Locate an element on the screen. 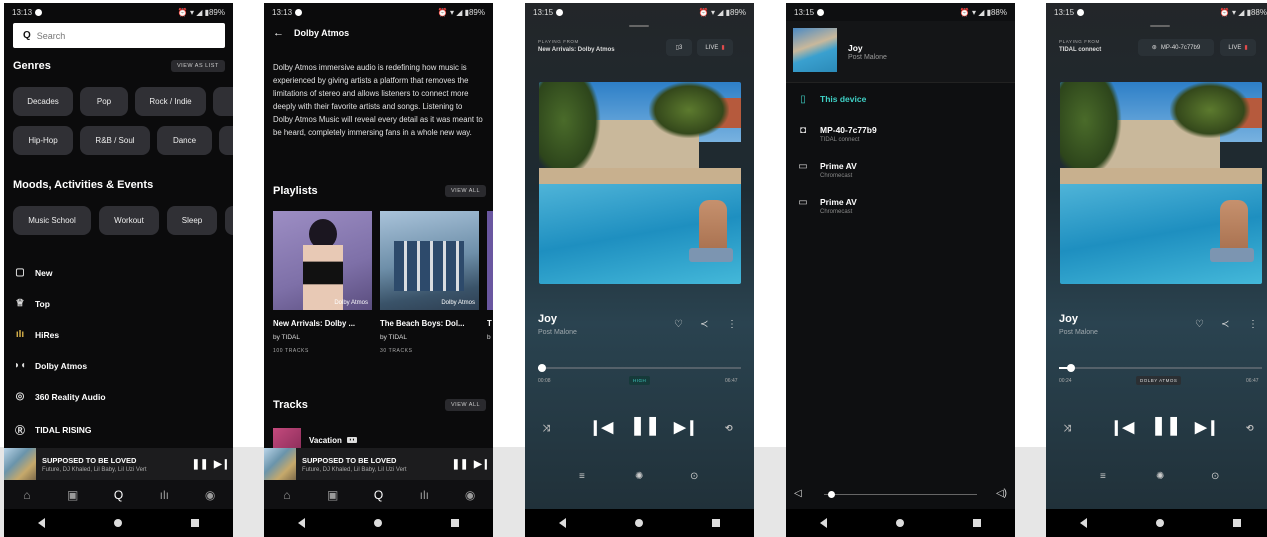  playlist-card-partial is located at coordinates (490, 260).